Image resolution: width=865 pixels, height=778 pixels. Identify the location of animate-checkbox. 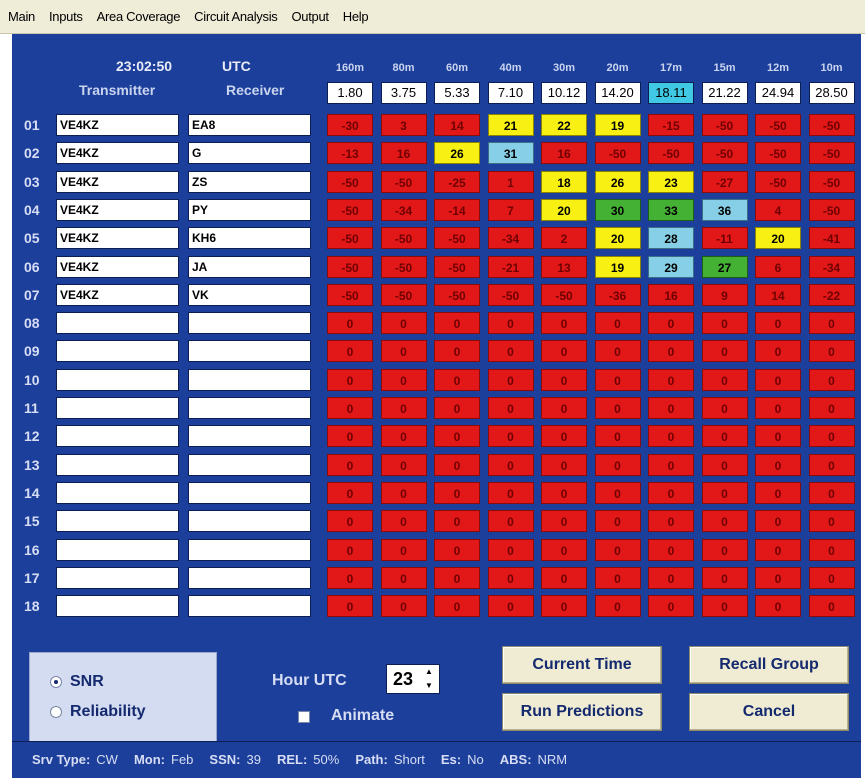
(304, 717).